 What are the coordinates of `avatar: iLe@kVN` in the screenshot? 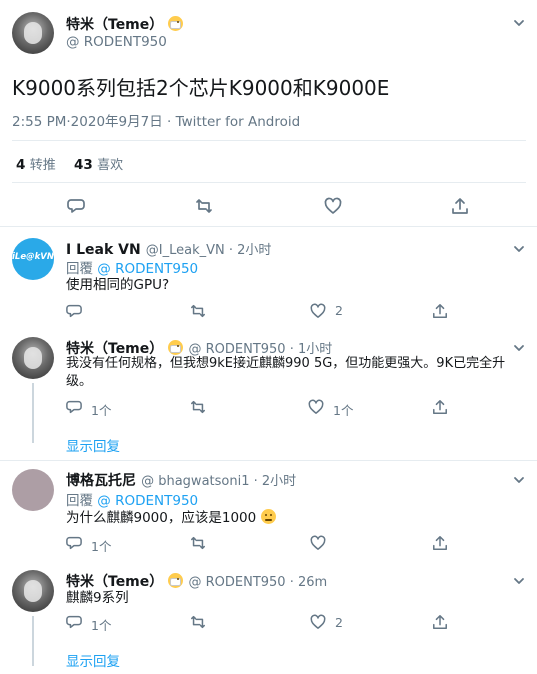 It's located at (33, 259).